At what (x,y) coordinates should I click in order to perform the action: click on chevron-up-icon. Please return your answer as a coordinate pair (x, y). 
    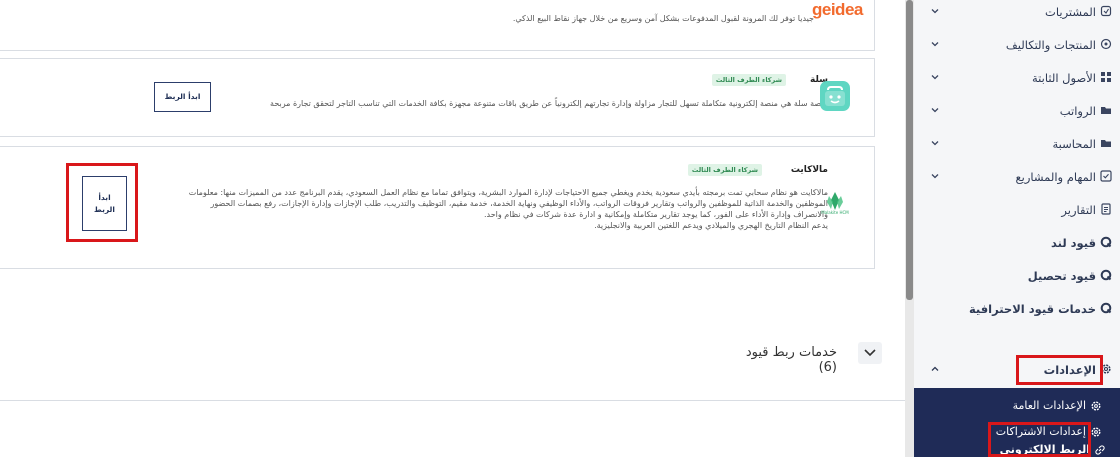
    Looking at the image, I should click on (935, 368).